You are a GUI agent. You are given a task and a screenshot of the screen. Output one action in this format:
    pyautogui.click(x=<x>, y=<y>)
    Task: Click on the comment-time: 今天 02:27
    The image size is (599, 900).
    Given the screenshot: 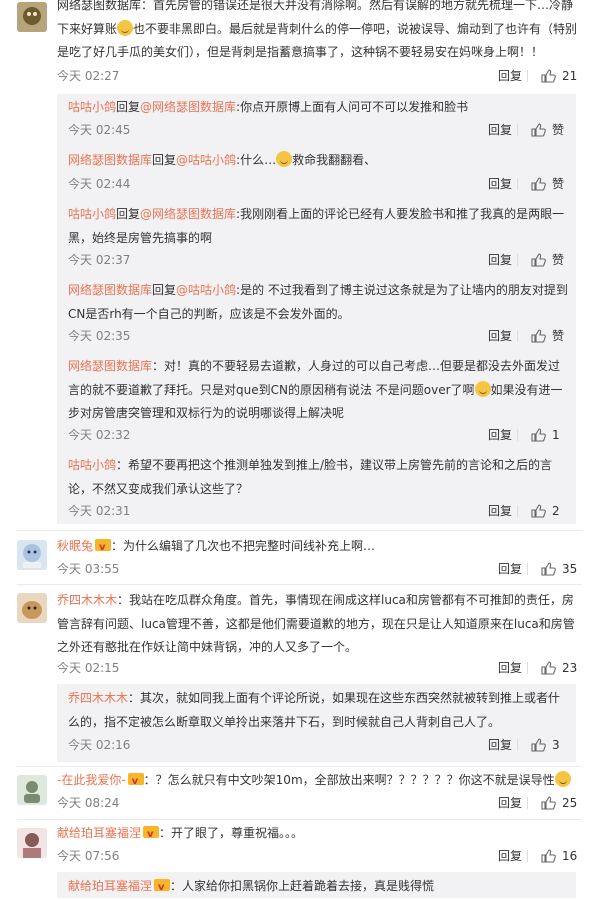 What is the action you would take?
    pyautogui.click(x=88, y=76)
    